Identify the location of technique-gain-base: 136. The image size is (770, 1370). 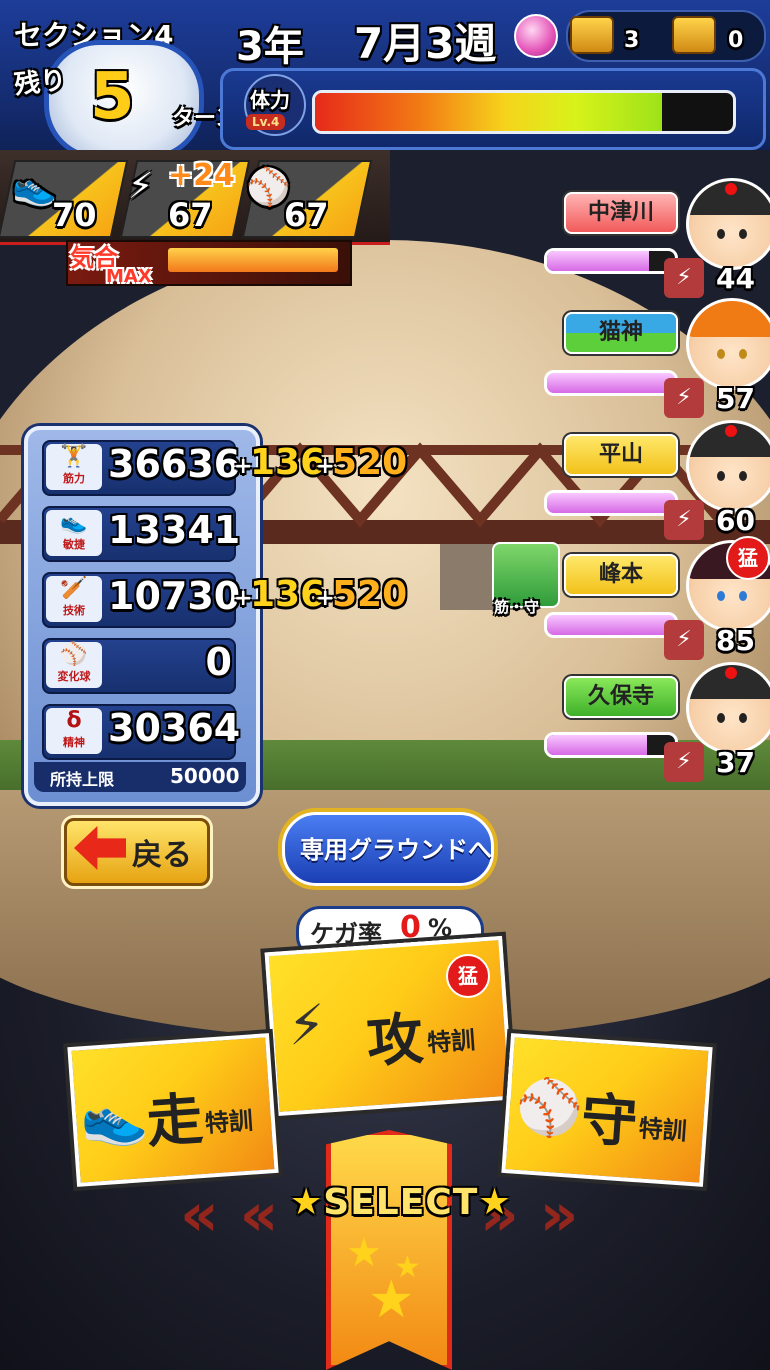
(288, 594).